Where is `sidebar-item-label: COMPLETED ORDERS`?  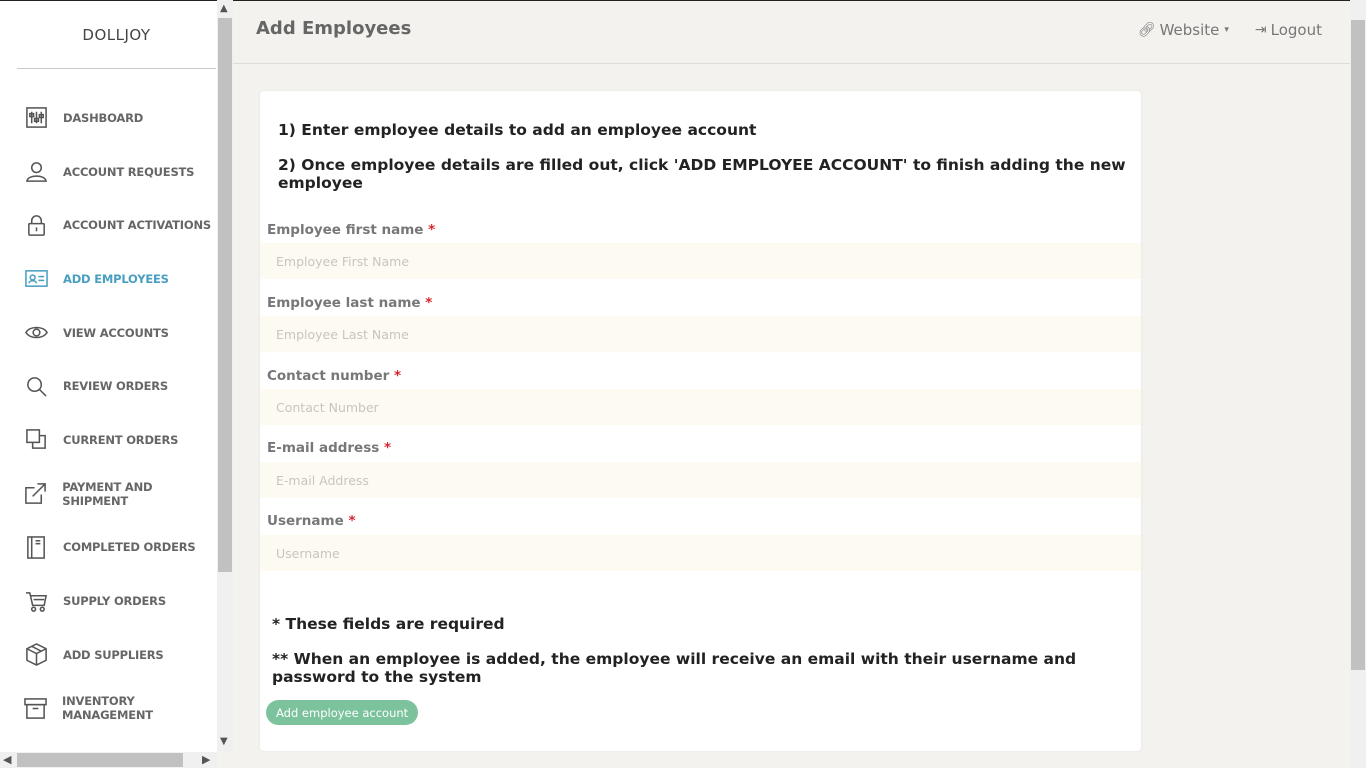
sidebar-item-label: COMPLETED ORDERS is located at coordinates (129, 547).